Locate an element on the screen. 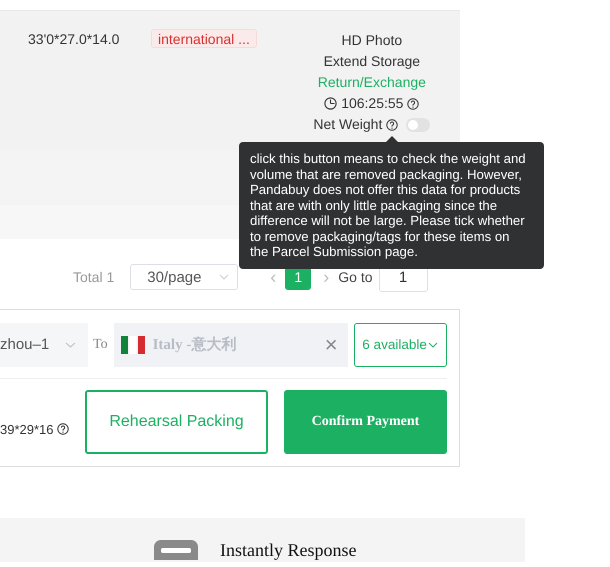  clock-icon is located at coordinates (331, 103).